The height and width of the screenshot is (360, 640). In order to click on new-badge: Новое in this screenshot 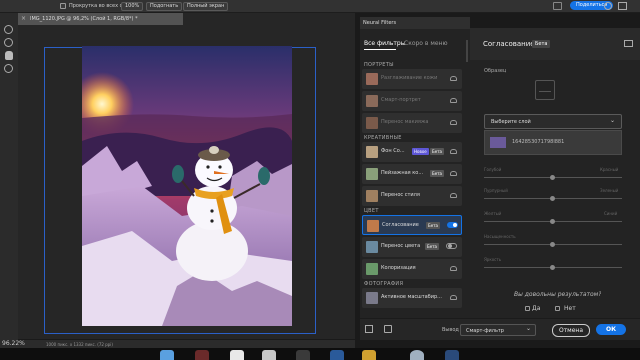, I will do `click(420, 151)`.